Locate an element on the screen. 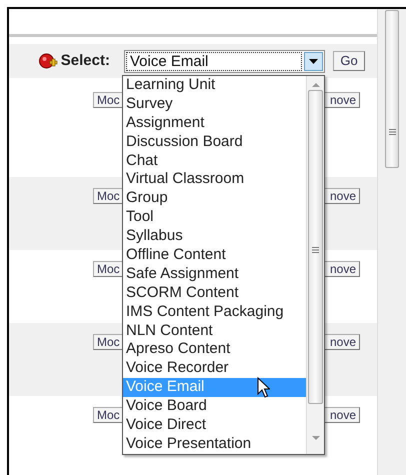 The image size is (406, 475). select-label: Select: is located at coordinates (85, 60).